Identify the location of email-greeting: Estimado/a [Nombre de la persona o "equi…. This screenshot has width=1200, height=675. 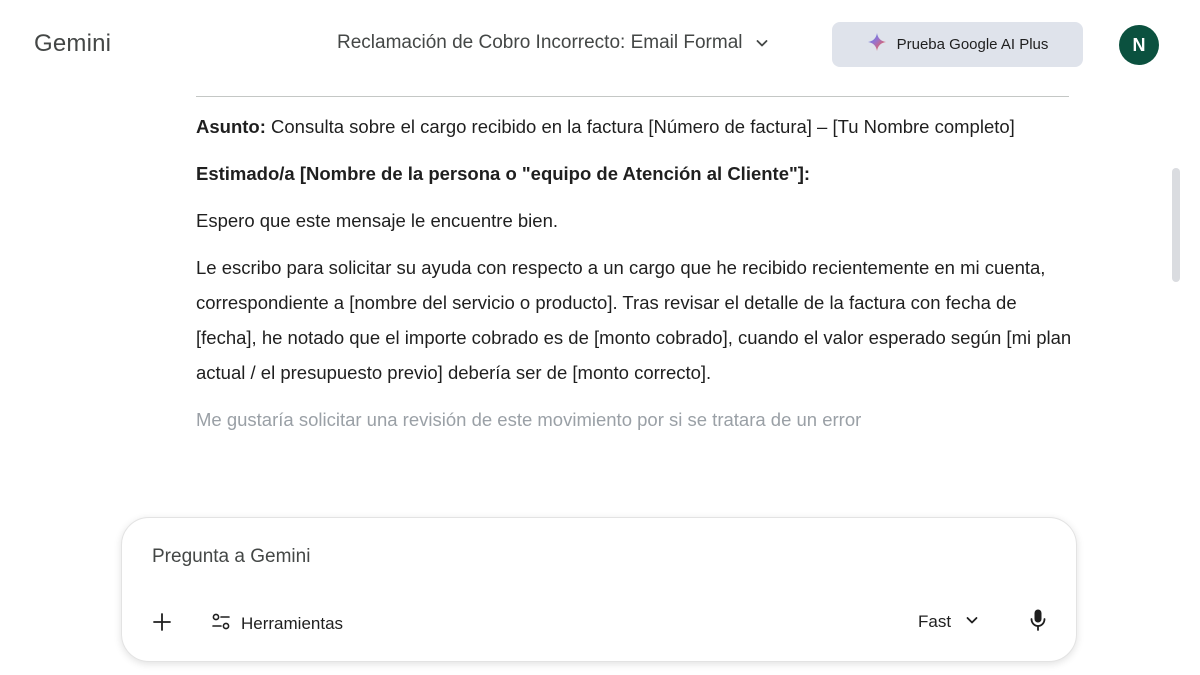
(503, 173).